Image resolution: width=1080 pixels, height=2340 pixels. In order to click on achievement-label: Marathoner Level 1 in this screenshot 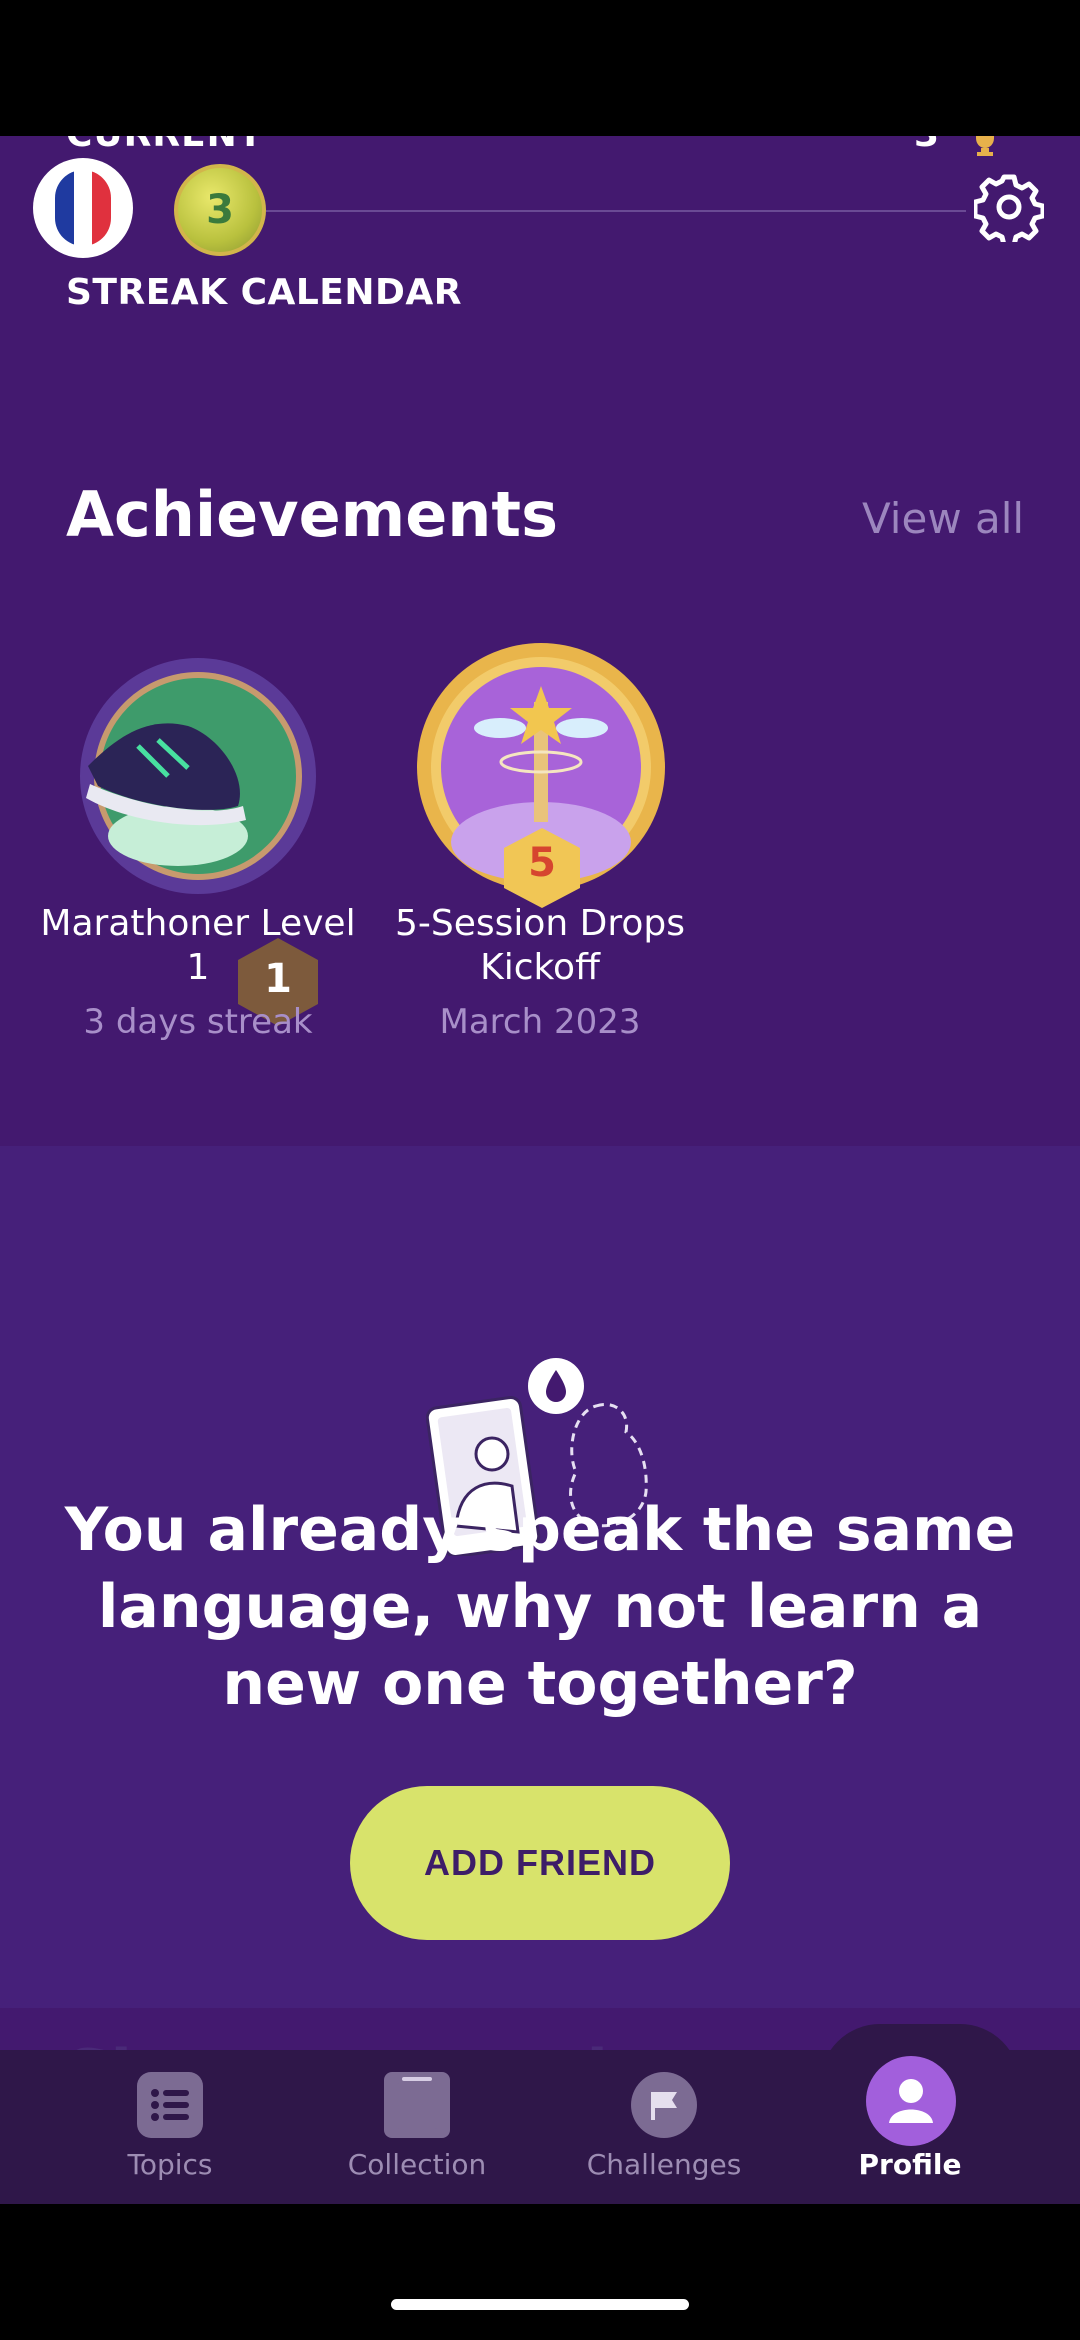, I will do `click(198, 945)`.